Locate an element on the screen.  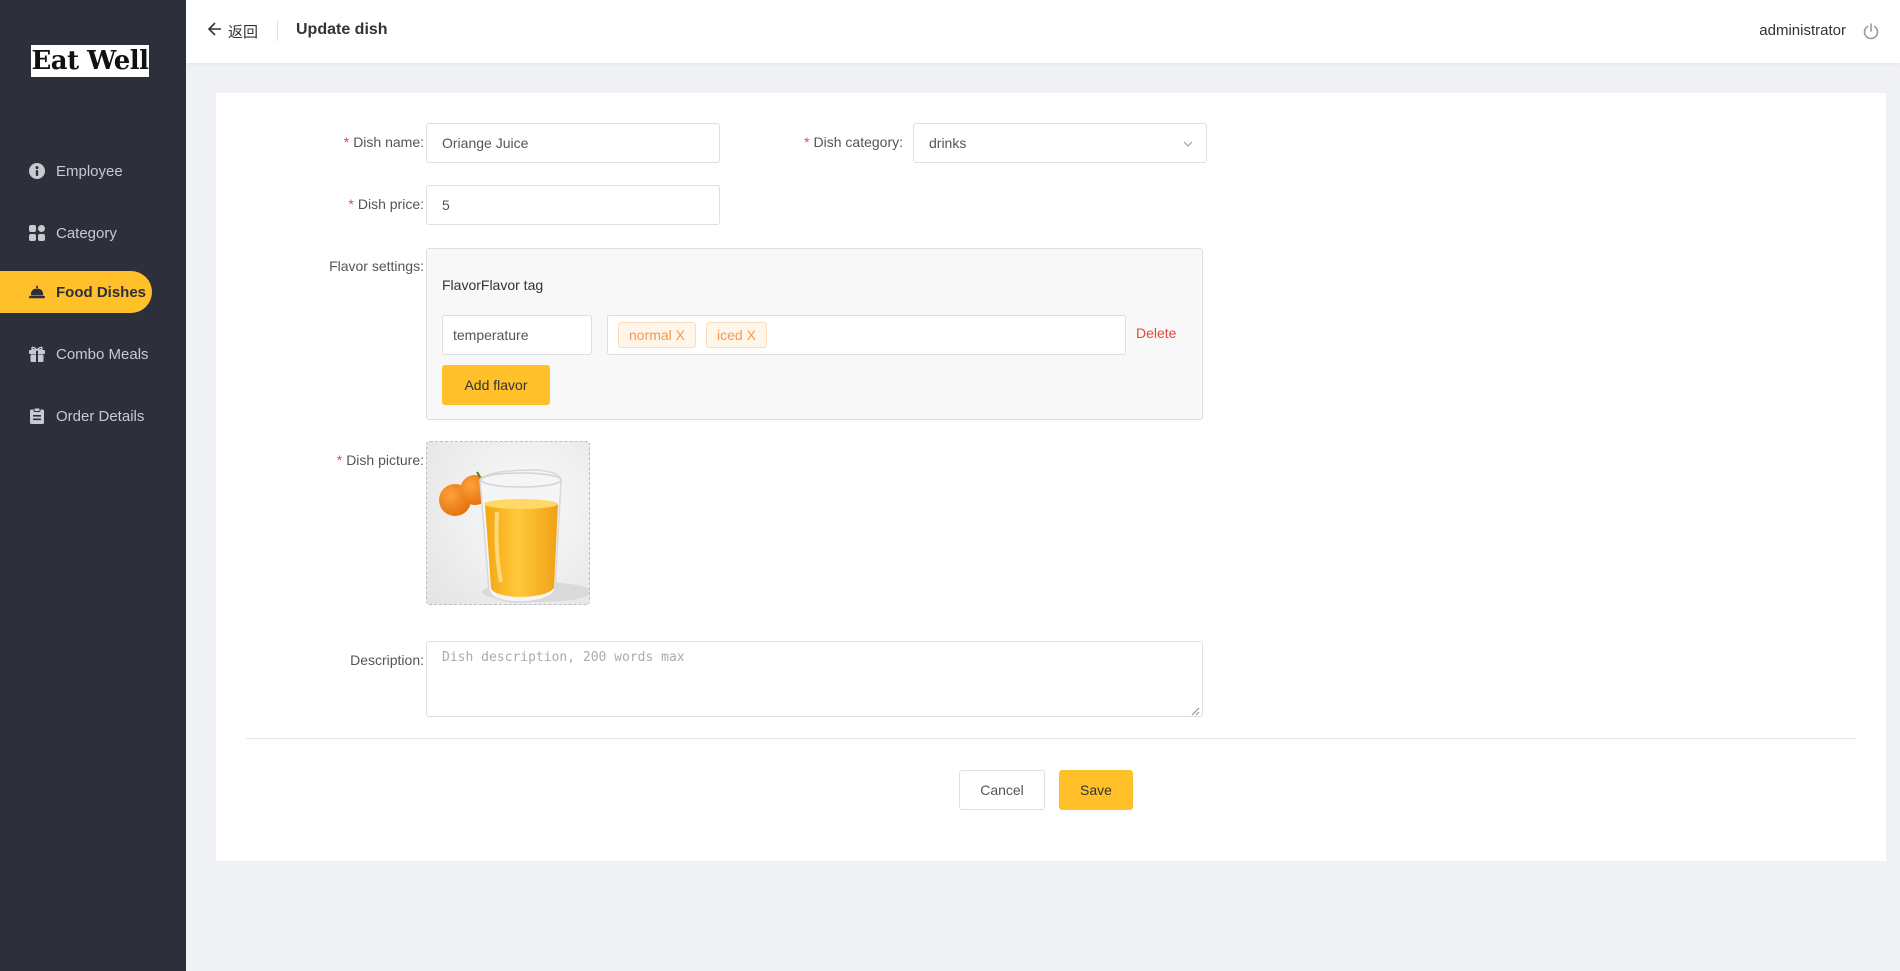
logo-text: Eat Well is located at coordinates (90, 61).